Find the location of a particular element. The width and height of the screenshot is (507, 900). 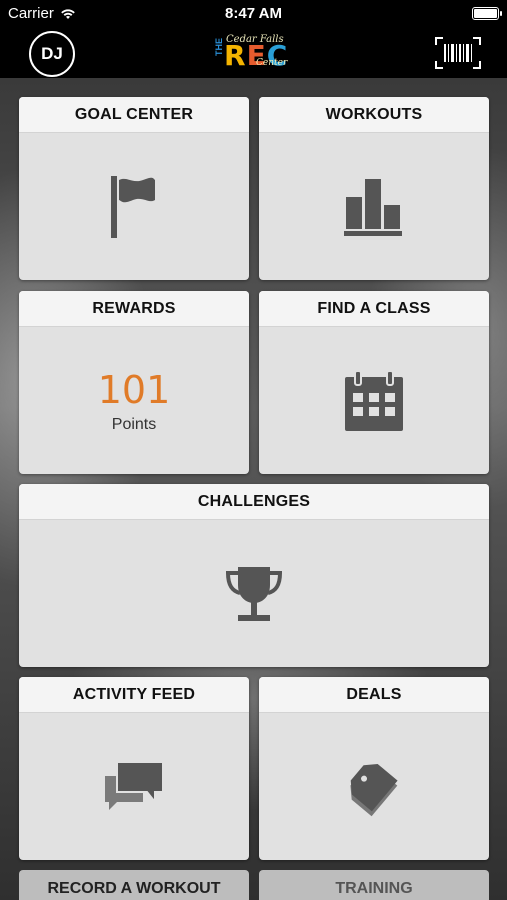

deals-tile: DEALS is located at coordinates (374, 768).